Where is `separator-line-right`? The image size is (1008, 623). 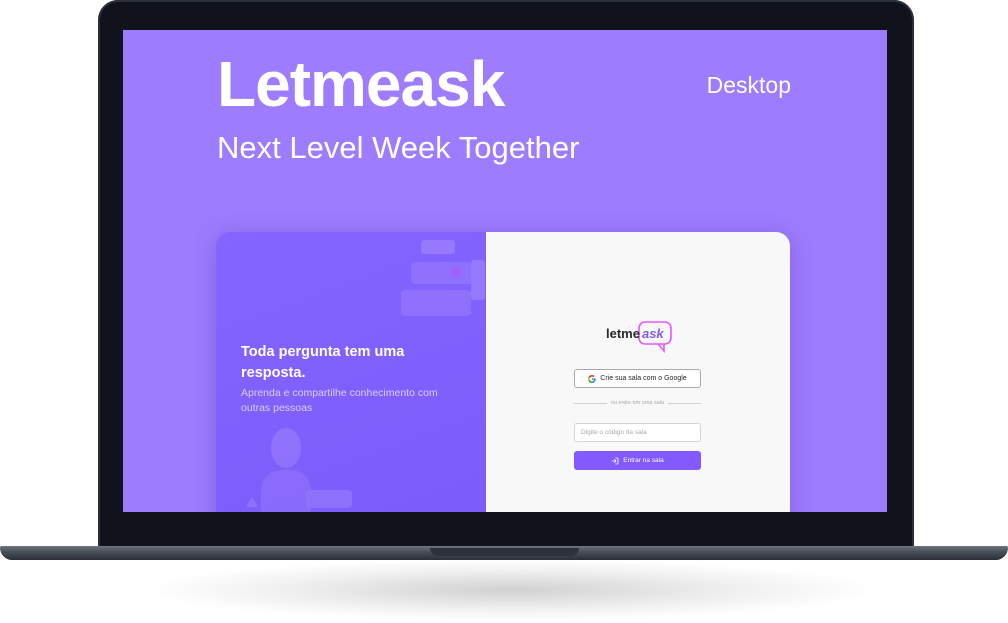
separator-line-right is located at coordinates (685, 403).